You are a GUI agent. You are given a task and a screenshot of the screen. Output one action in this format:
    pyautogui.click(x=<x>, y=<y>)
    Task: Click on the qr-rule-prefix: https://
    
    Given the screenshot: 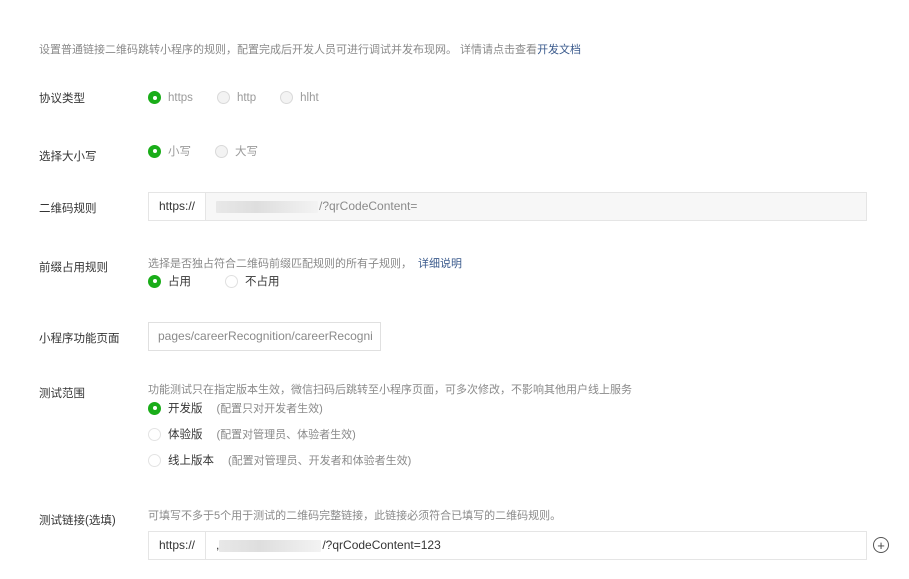 What is the action you would take?
    pyautogui.click(x=177, y=206)
    